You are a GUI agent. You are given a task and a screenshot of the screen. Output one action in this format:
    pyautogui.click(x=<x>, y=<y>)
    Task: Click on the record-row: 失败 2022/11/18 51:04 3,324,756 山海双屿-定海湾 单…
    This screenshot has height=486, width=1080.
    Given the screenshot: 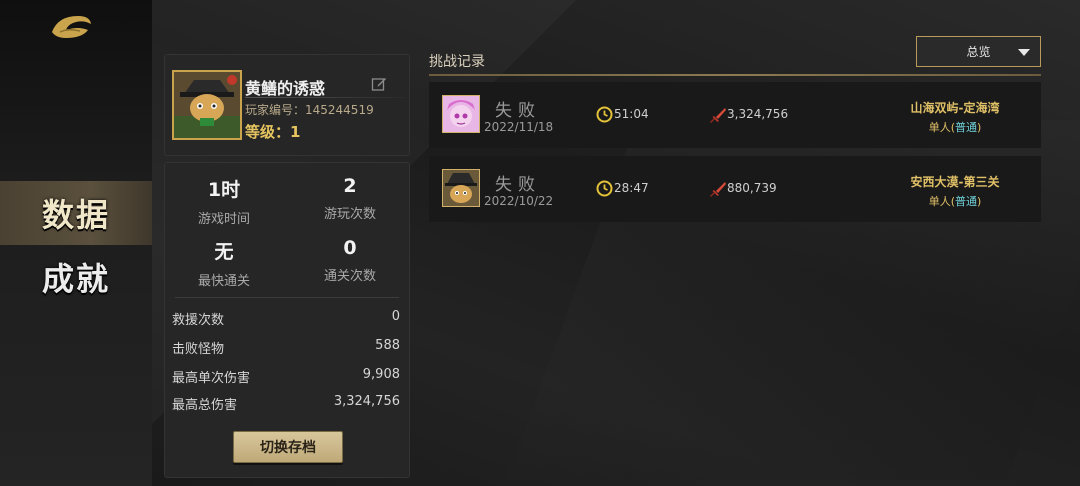 What is the action you would take?
    pyautogui.click(x=735, y=115)
    